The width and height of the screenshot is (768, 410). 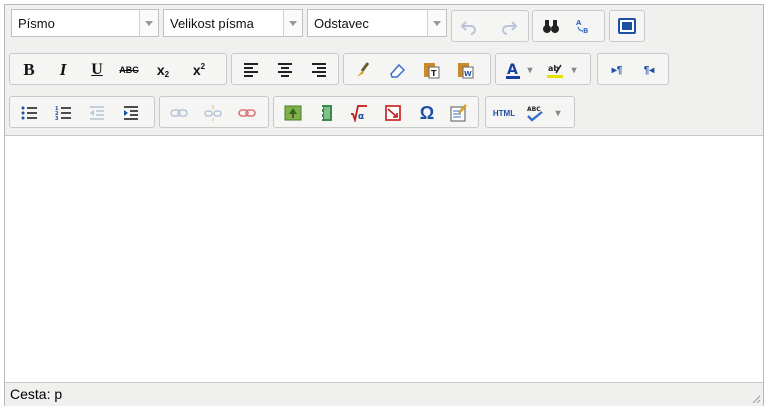 What do you see at coordinates (97, 113) in the screenshot?
I see `outdent-icon` at bounding box center [97, 113].